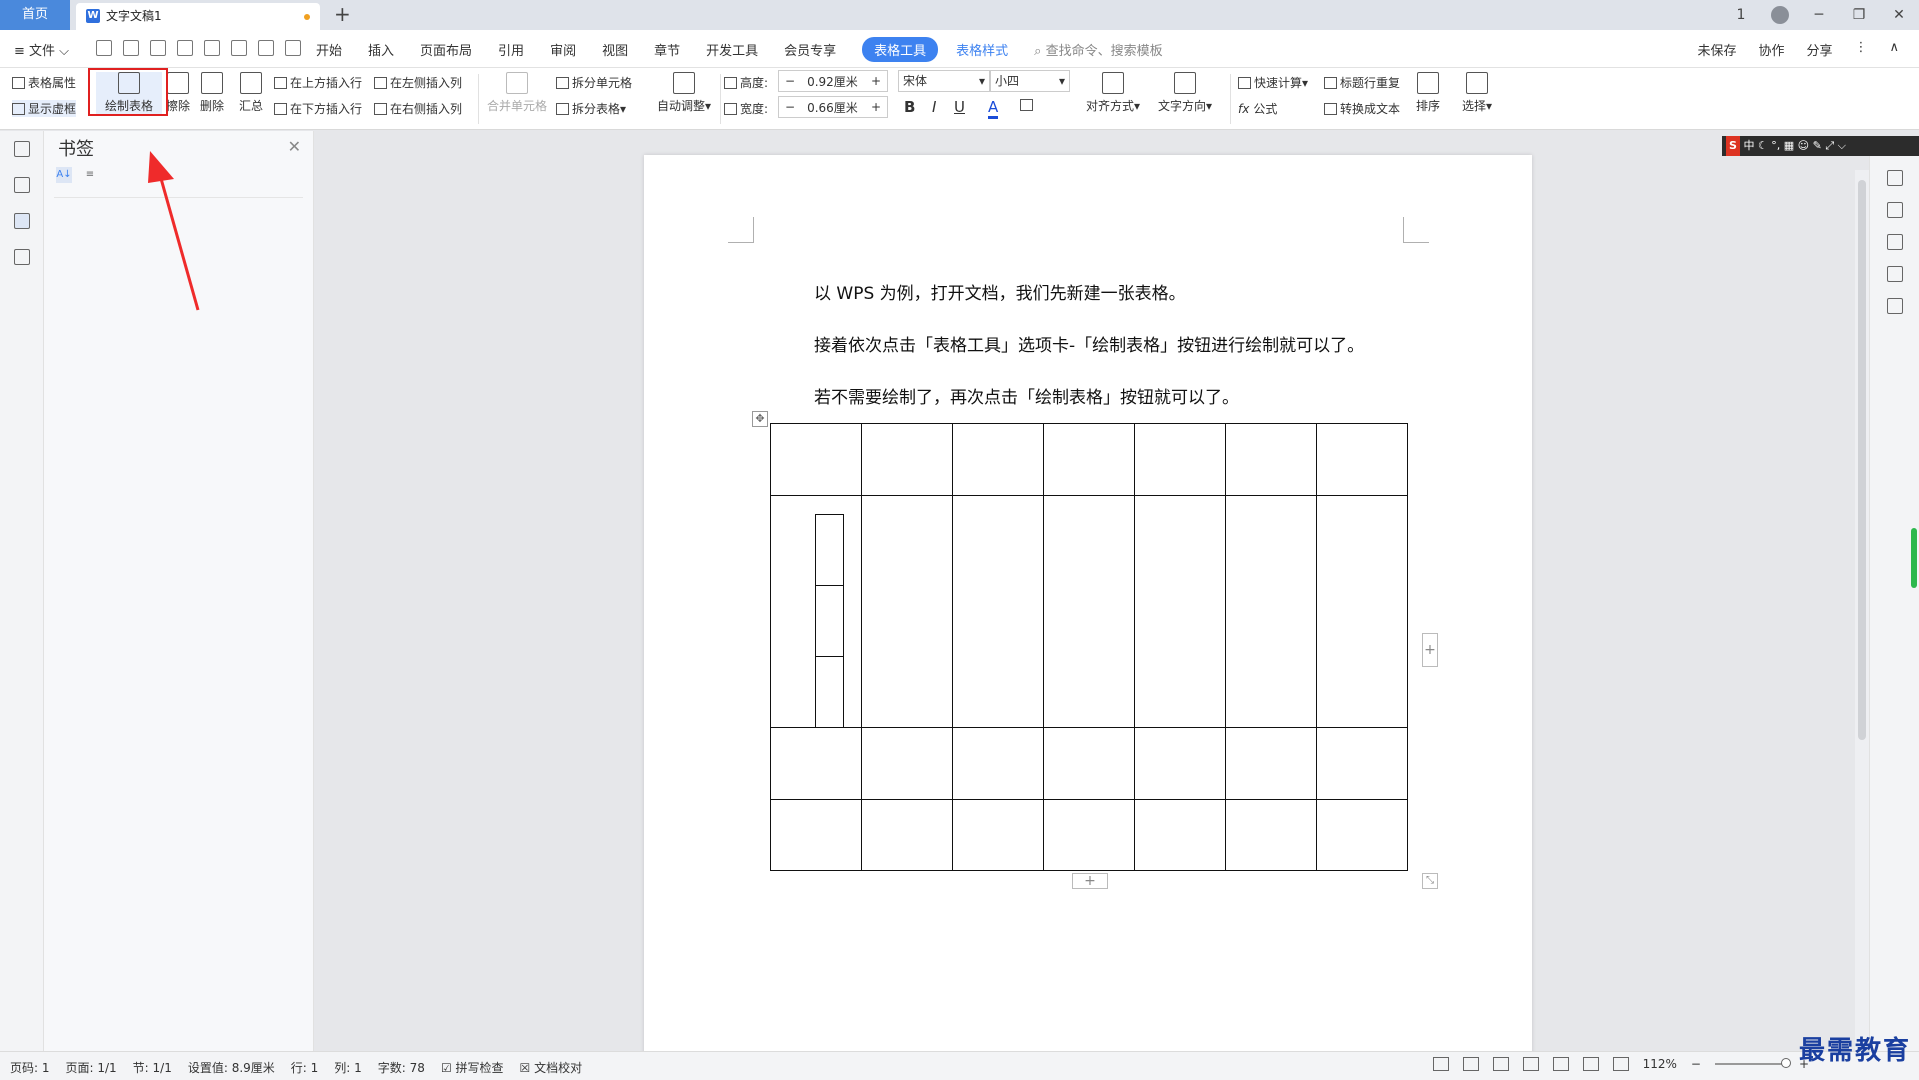 The width and height of the screenshot is (1919, 1080). Describe the element at coordinates (1273, 82) in the screenshot. I see `quick-calc-button: 快速计算▾` at that location.